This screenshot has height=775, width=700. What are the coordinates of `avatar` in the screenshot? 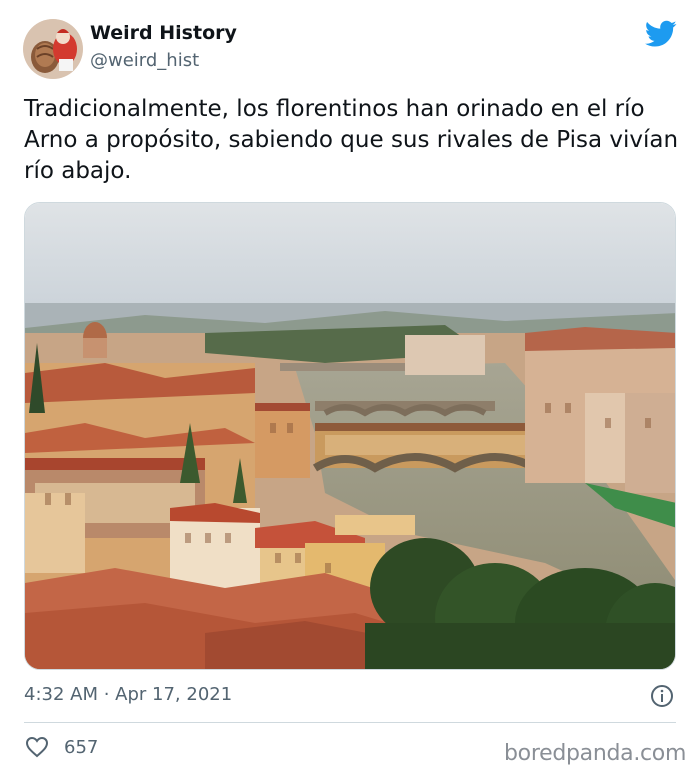 It's located at (53, 49).